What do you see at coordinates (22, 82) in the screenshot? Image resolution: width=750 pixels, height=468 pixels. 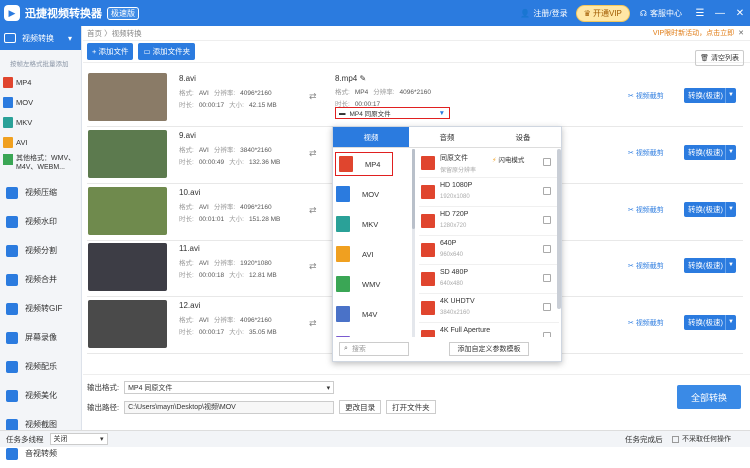 I see `quick-format-mp4: MP4` at bounding box center [22, 82].